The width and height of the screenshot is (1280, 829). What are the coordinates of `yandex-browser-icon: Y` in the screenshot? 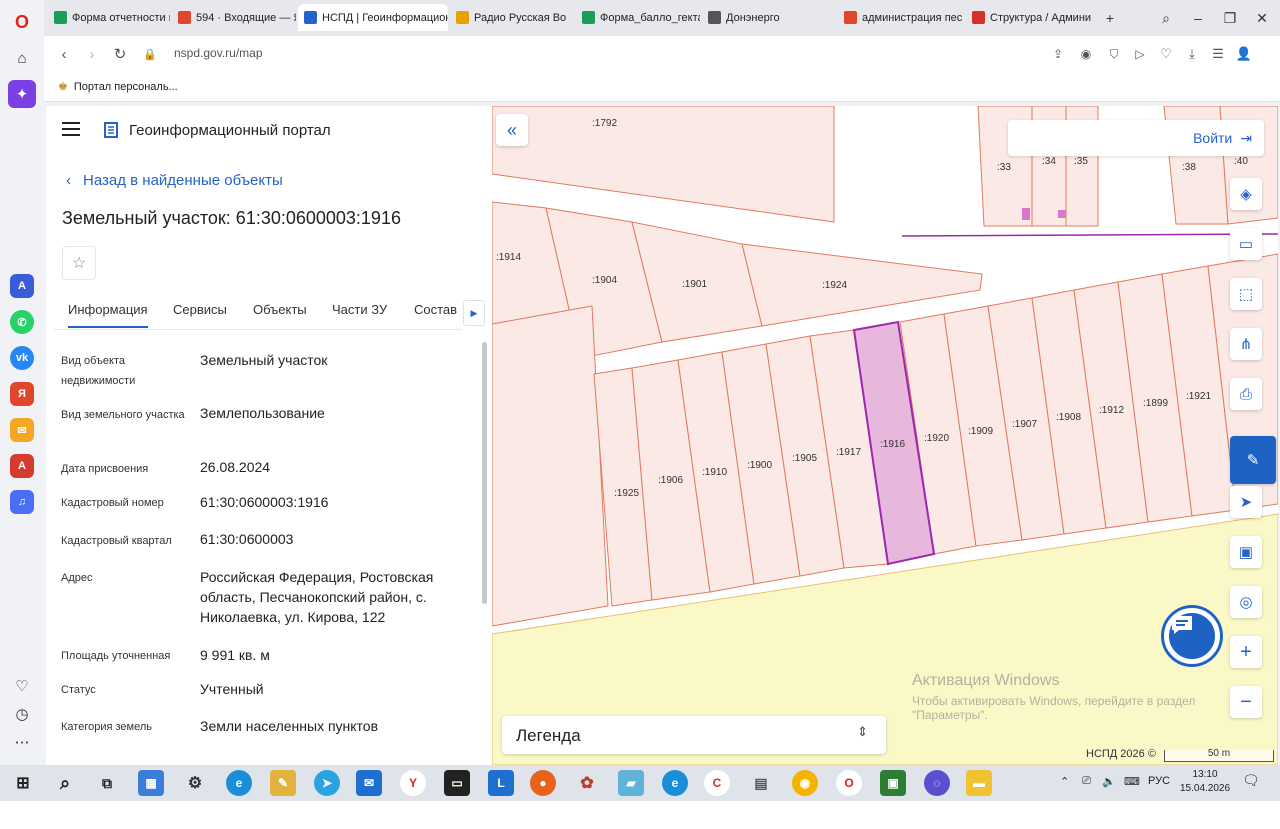 It's located at (413, 783).